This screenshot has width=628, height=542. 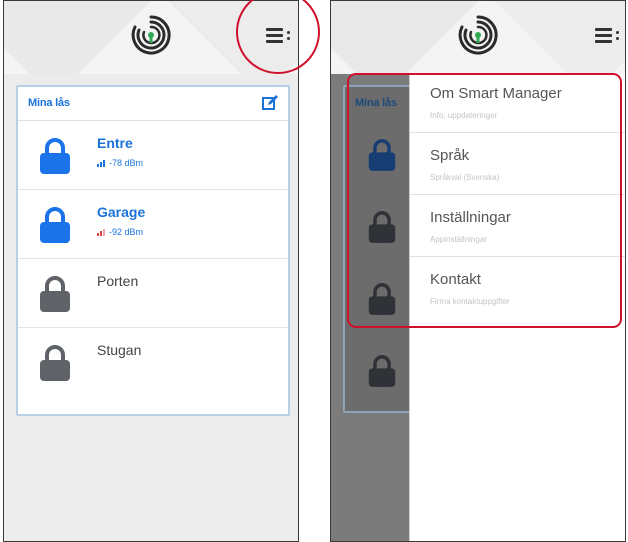 What do you see at coordinates (153, 293) in the screenshot?
I see `lock-row-porten: Porten` at bounding box center [153, 293].